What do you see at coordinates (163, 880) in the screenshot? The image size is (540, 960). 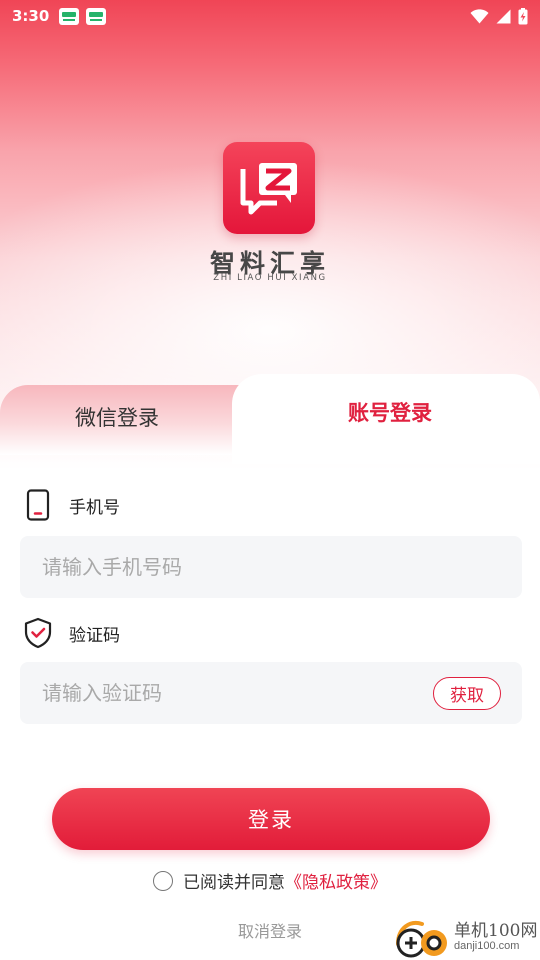 I see `agreement-radio` at bounding box center [163, 880].